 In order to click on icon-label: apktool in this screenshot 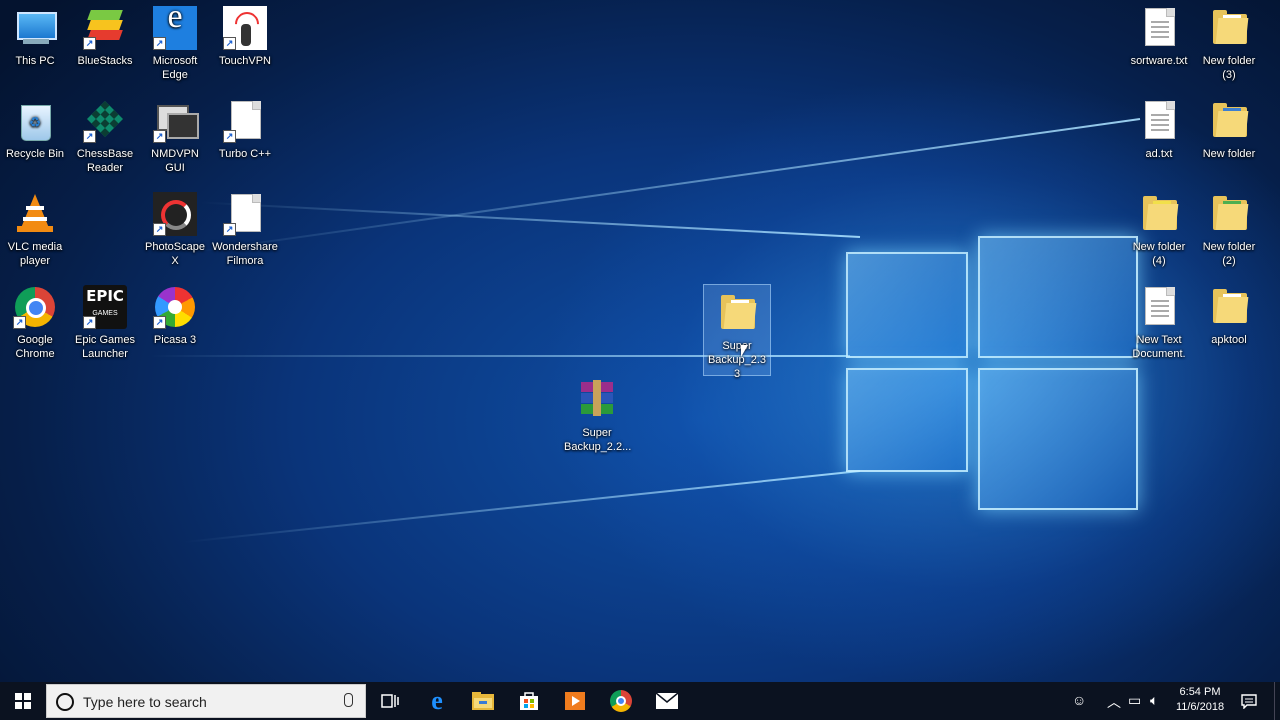, I will do `click(1229, 340)`.